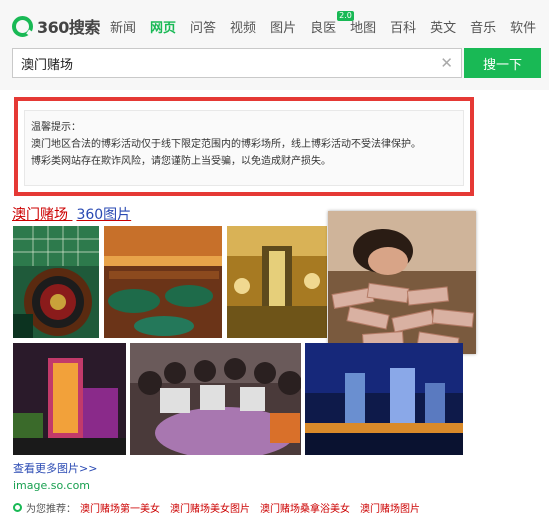  Describe the element at coordinates (243, 26) in the screenshot. I see `nav-item-video: 视频` at that location.